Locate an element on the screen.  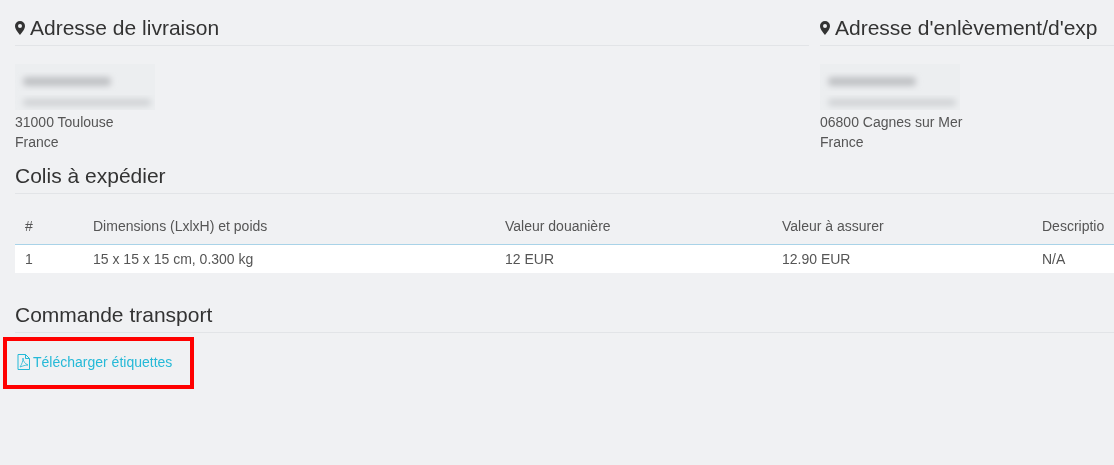
address-line: 31000 Toulouse is located at coordinates (65, 122).